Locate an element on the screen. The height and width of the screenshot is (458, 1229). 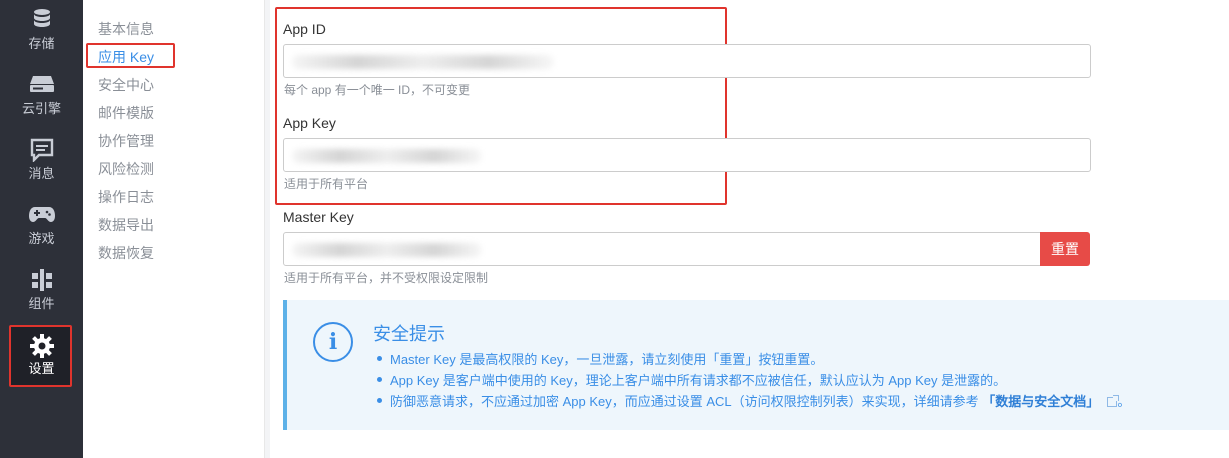
nav-item-storage: 存储 is located at coordinates (41, 34).